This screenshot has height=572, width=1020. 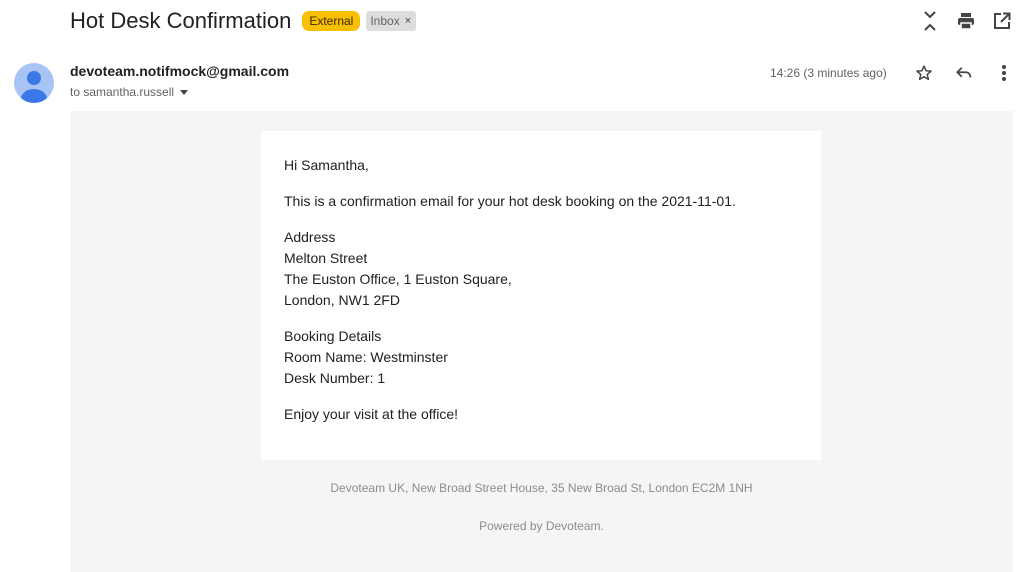 What do you see at coordinates (310, 237) in the screenshot?
I see `address-heading: Address` at bounding box center [310, 237].